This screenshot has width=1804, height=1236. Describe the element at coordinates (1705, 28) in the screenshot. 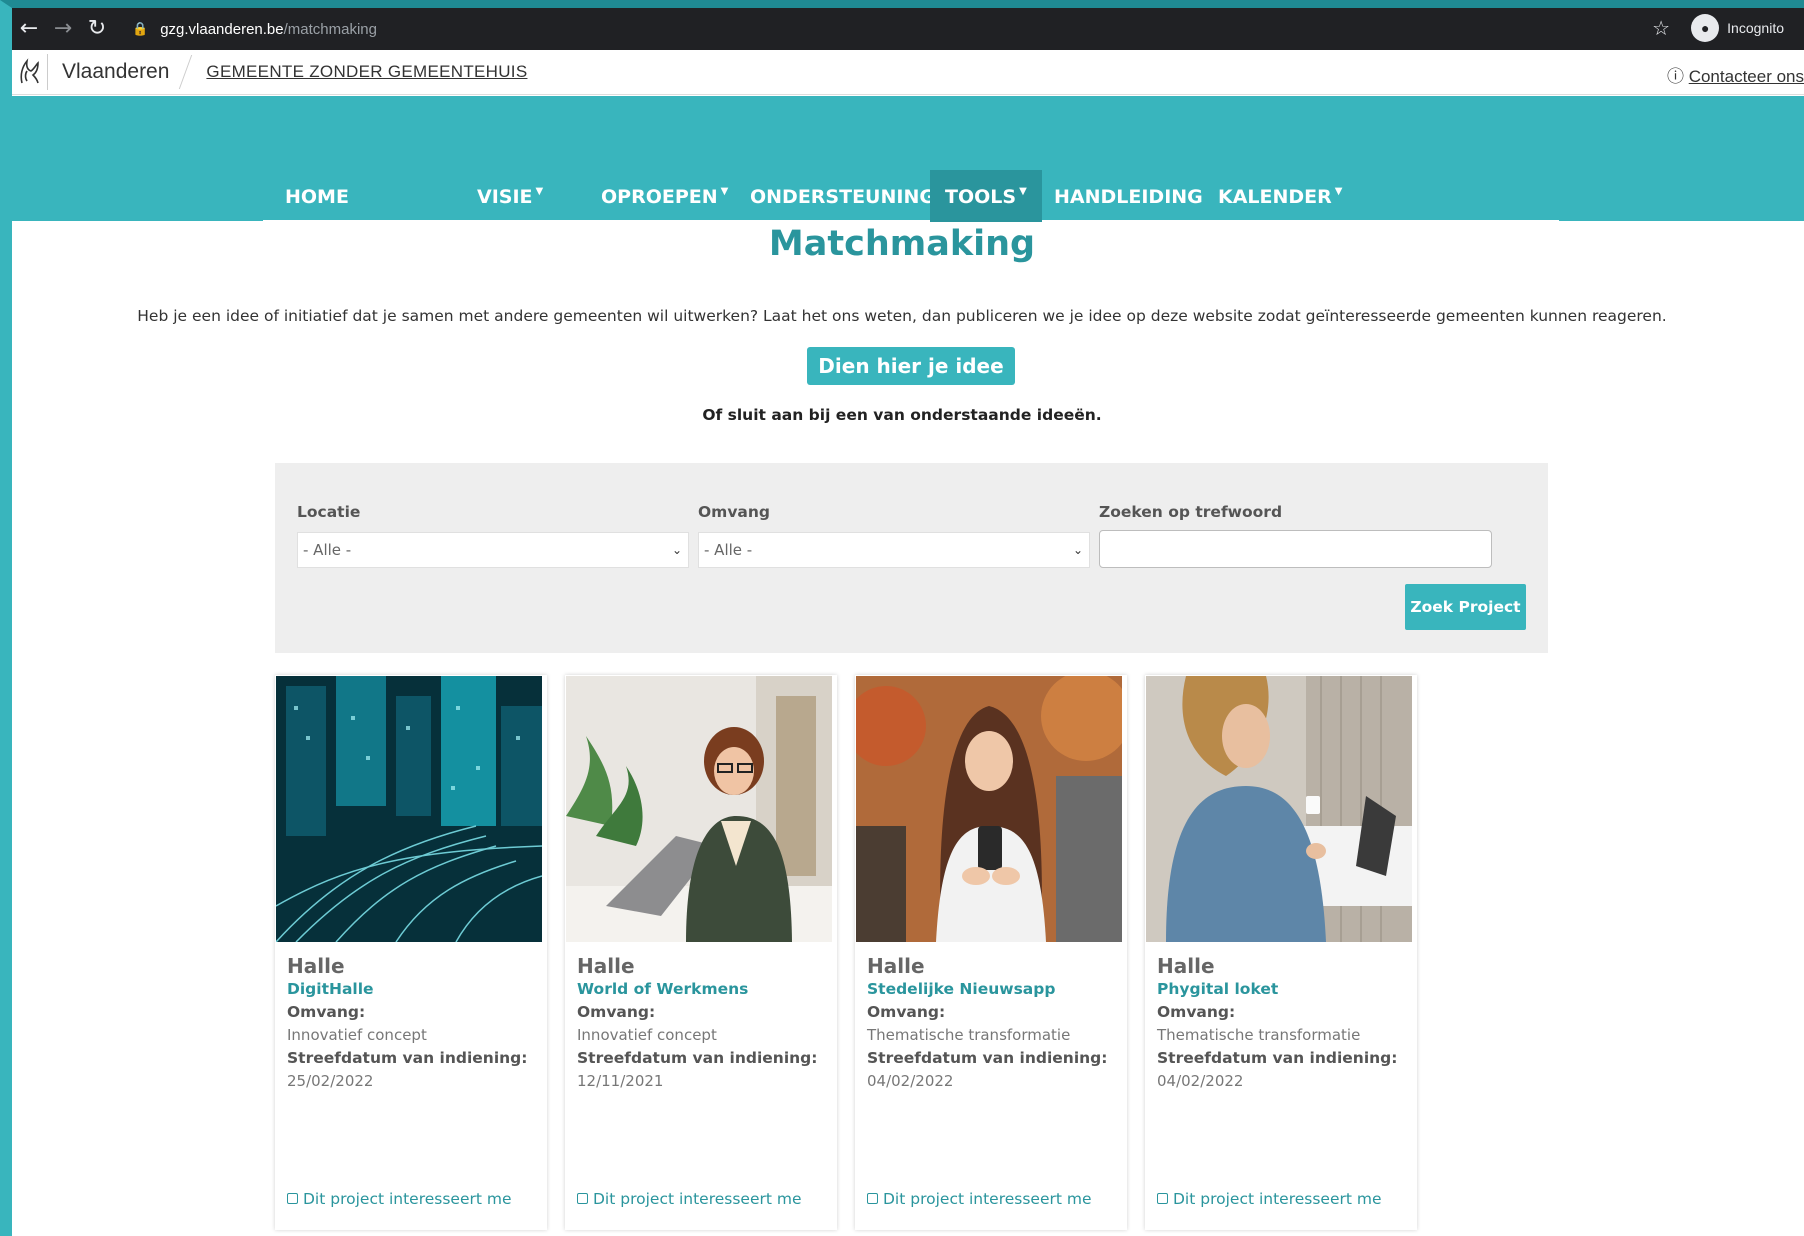

I see `incognito-icon: ●` at that location.